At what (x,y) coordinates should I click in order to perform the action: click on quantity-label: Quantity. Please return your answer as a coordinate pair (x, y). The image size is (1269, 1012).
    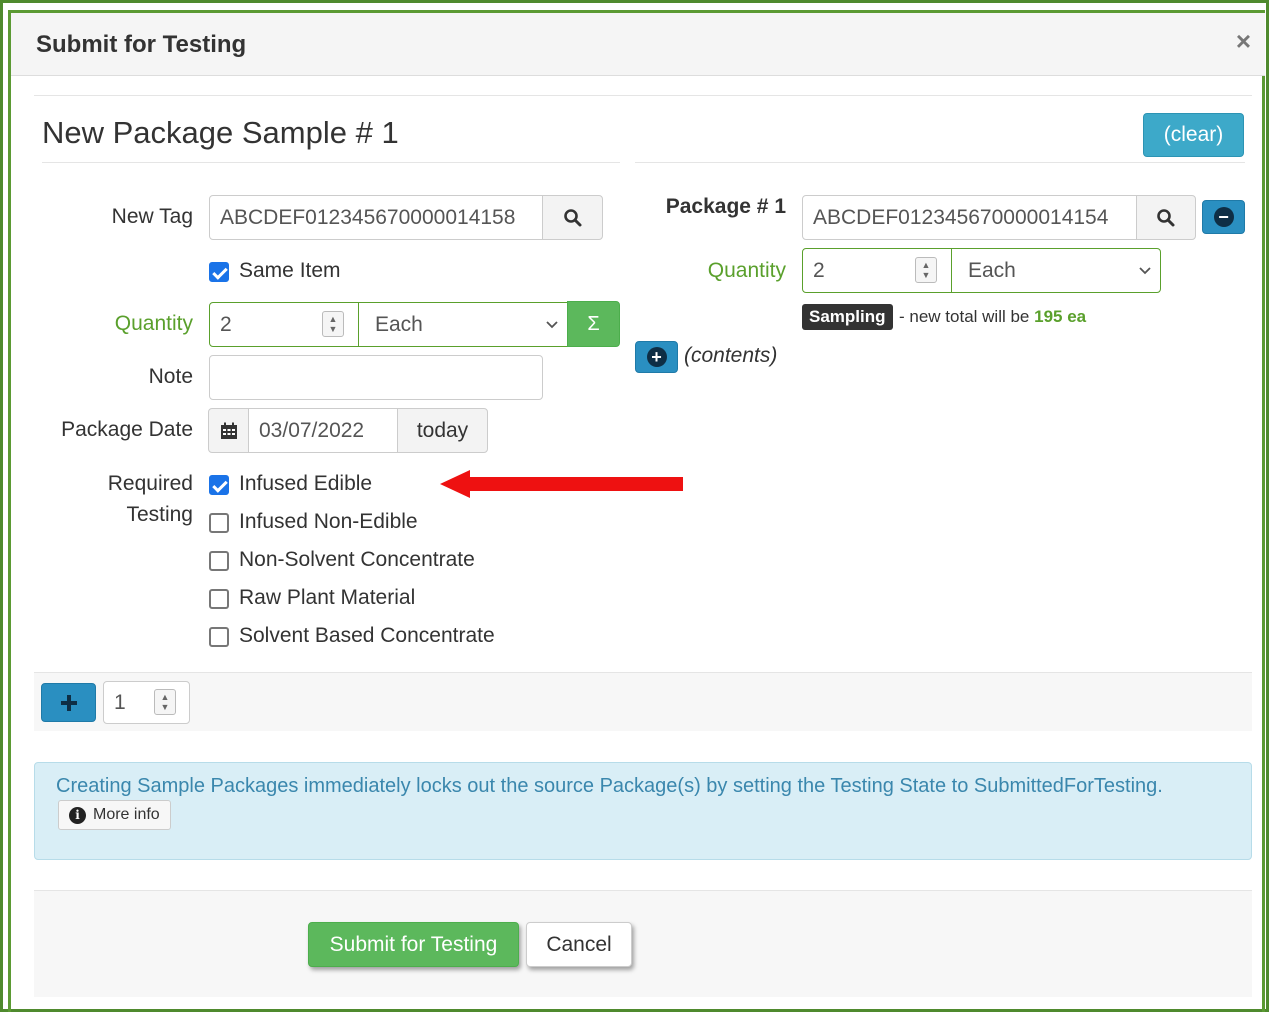
    Looking at the image, I should click on (153, 323).